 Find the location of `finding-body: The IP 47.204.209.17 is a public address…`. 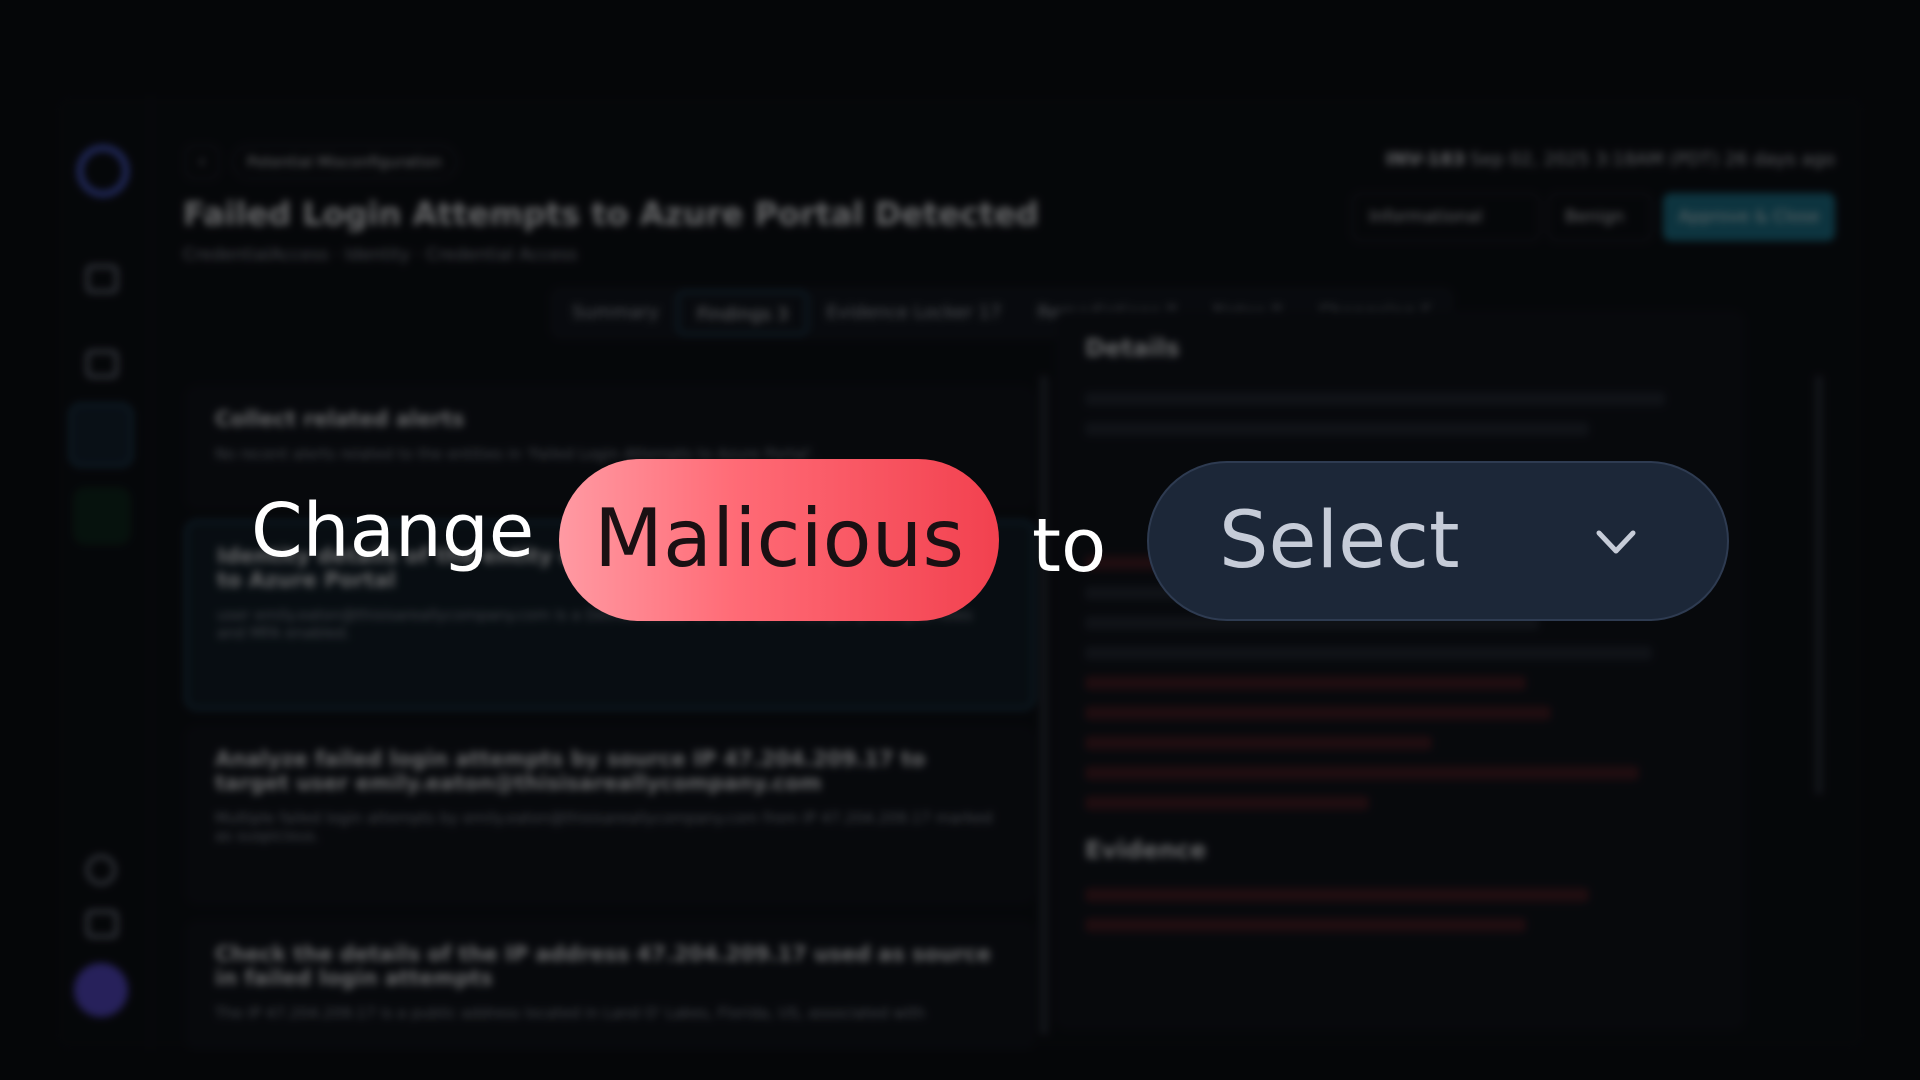

finding-body: The IP 47.204.209.17 is a public address… is located at coordinates (570, 1013).